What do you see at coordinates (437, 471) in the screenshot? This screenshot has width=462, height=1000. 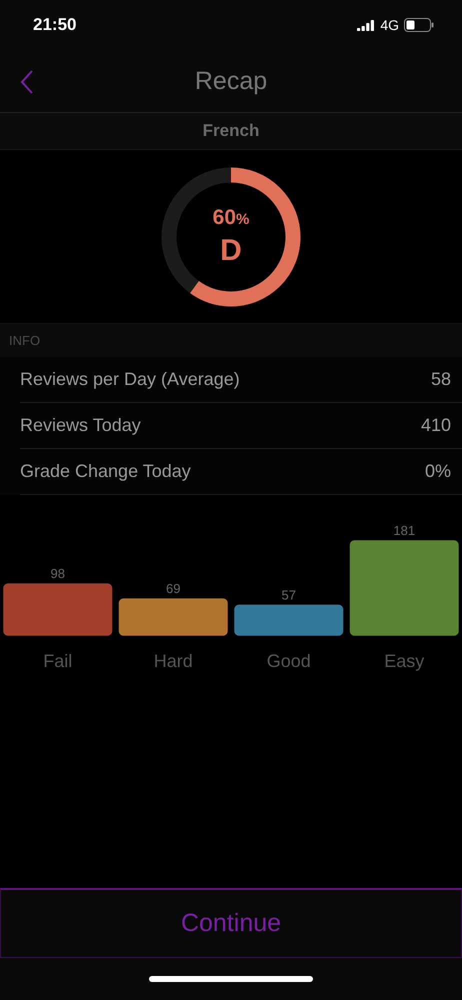 I see `info-value: 0%` at bounding box center [437, 471].